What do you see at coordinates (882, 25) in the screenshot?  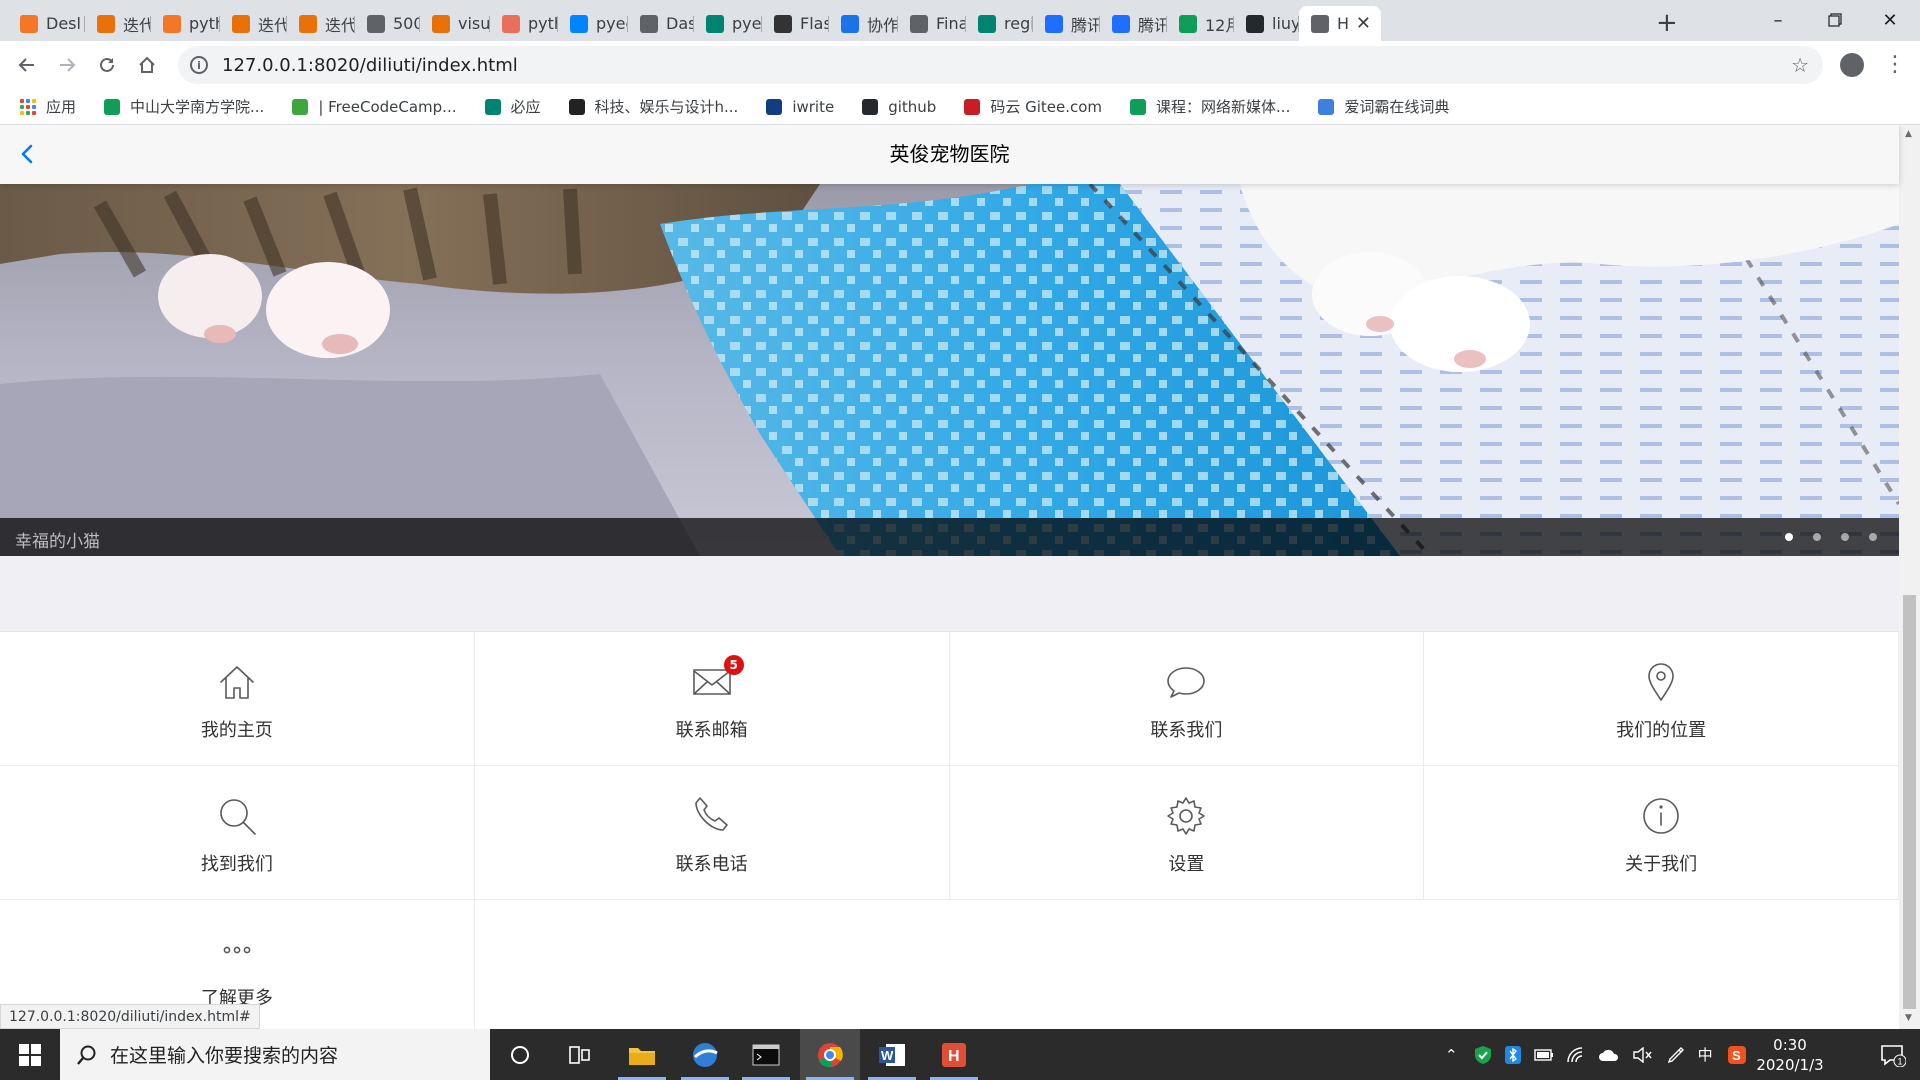 I see `browser-tab-label: 协作` at bounding box center [882, 25].